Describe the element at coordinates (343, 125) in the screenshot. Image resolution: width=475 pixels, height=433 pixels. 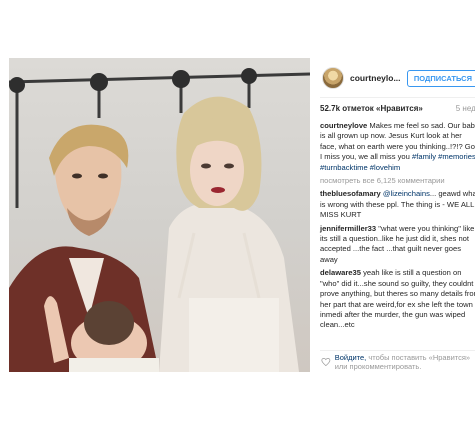
I see `comment-author: courtneylove` at that location.